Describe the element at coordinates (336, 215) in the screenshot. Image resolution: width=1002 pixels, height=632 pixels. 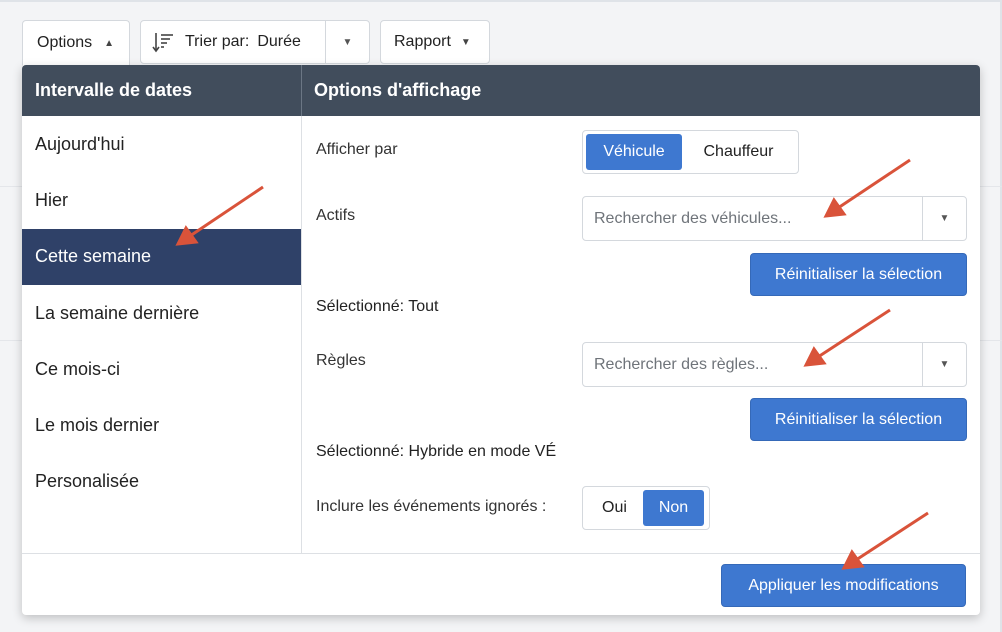
I see `assets-label: Actifs` at that location.